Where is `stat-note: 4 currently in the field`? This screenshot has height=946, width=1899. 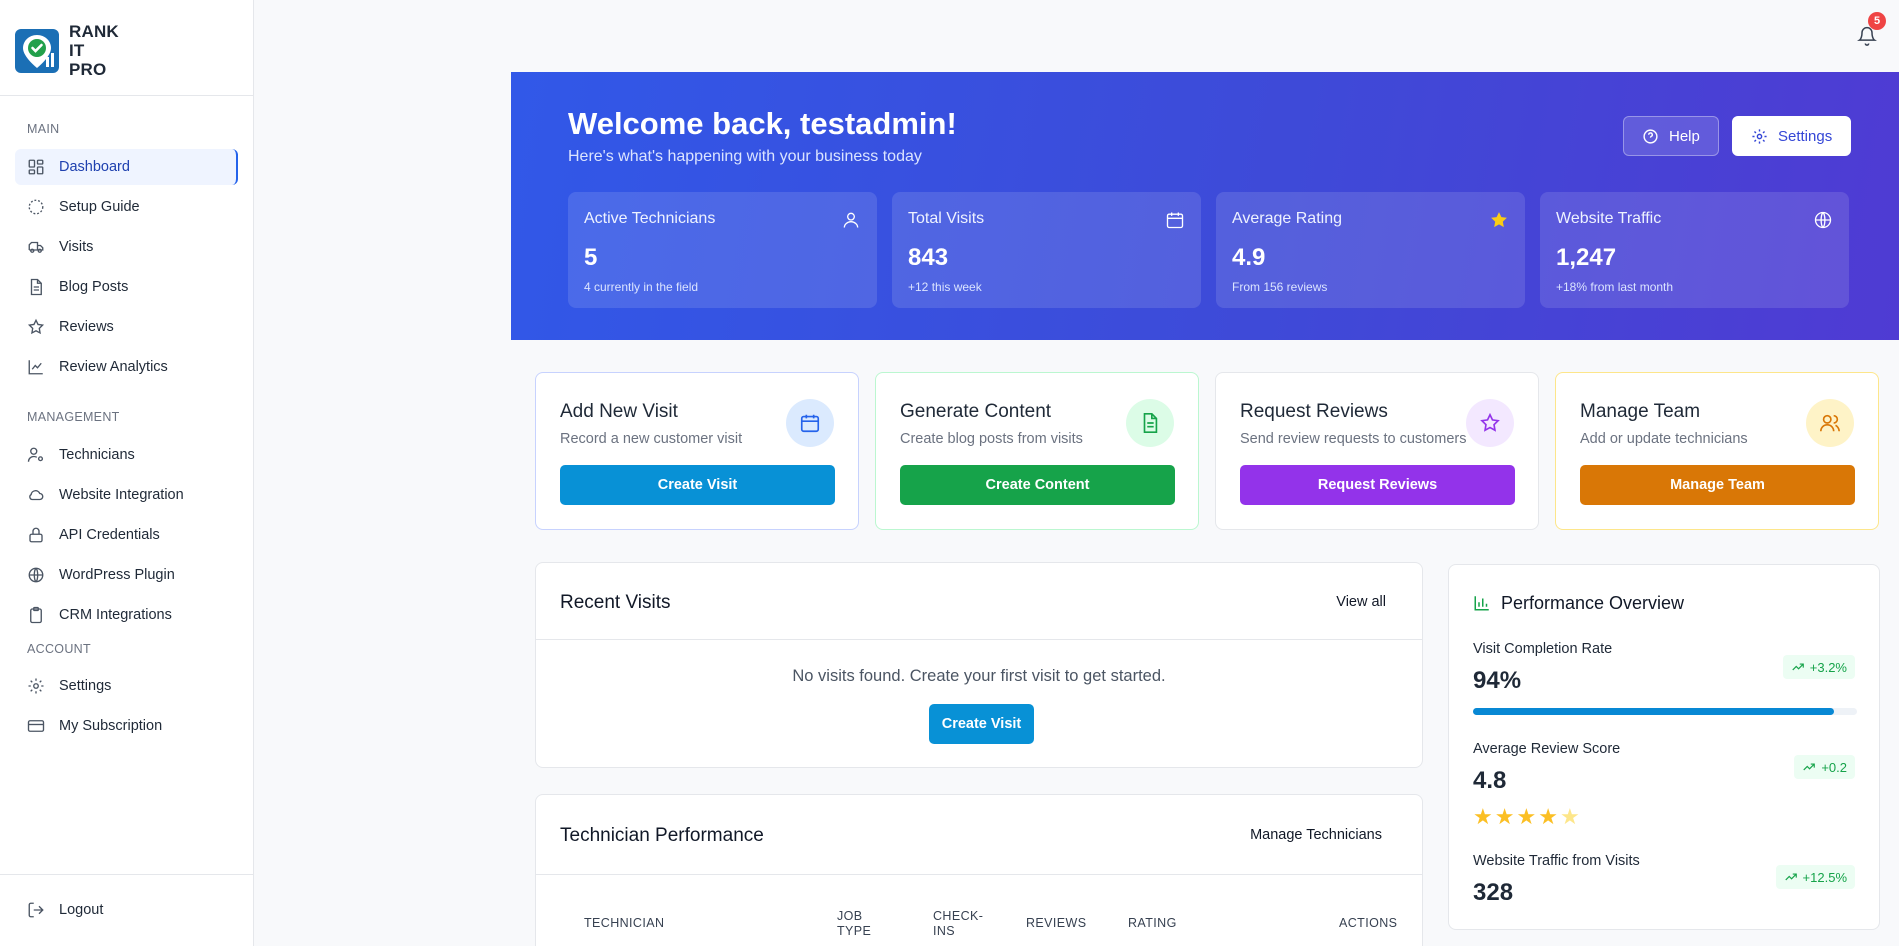
stat-note: 4 currently in the field is located at coordinates (641, 287).